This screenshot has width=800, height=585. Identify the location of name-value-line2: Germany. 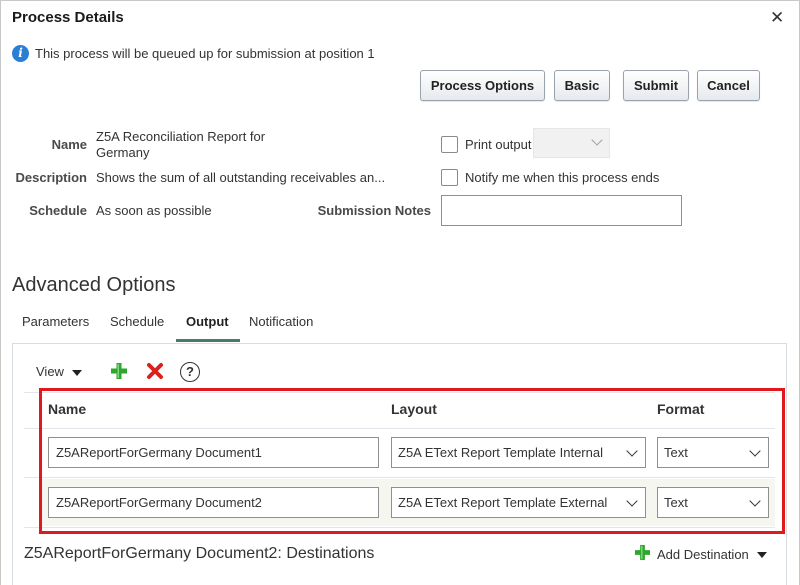
(123, 152).